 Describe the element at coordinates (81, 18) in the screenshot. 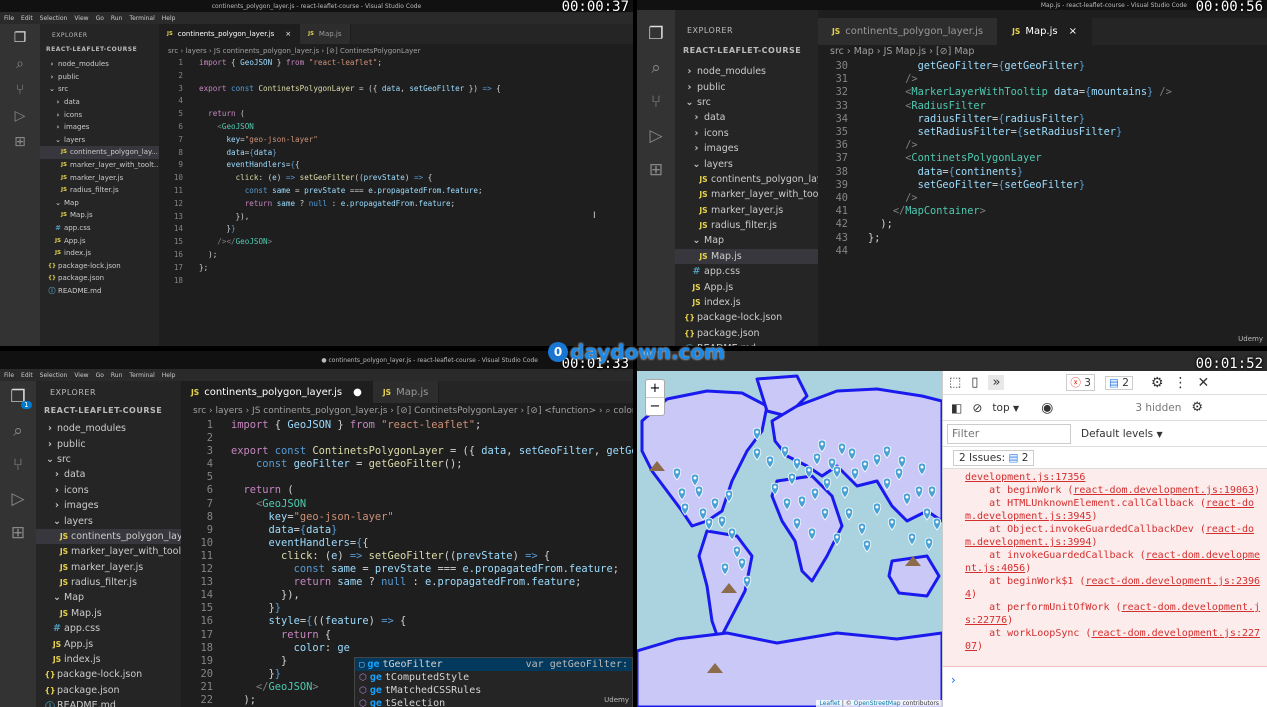

I see `menu-view: View` at that location.